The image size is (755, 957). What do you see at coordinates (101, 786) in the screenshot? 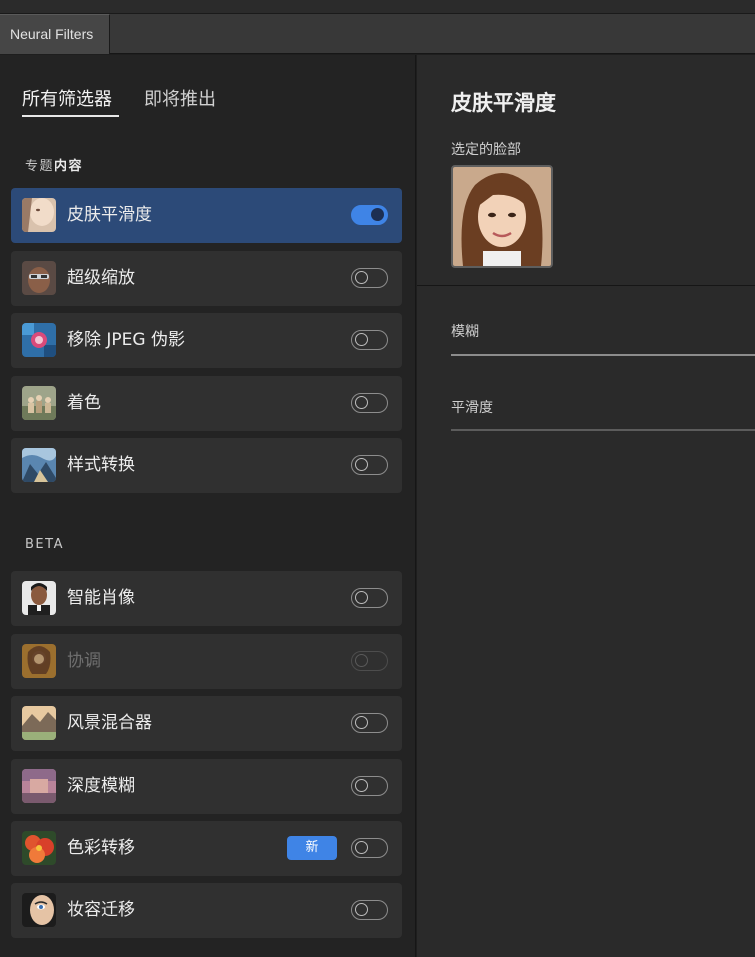
I see `filter-name: 深度模糊` at bounding box center [101, 786].